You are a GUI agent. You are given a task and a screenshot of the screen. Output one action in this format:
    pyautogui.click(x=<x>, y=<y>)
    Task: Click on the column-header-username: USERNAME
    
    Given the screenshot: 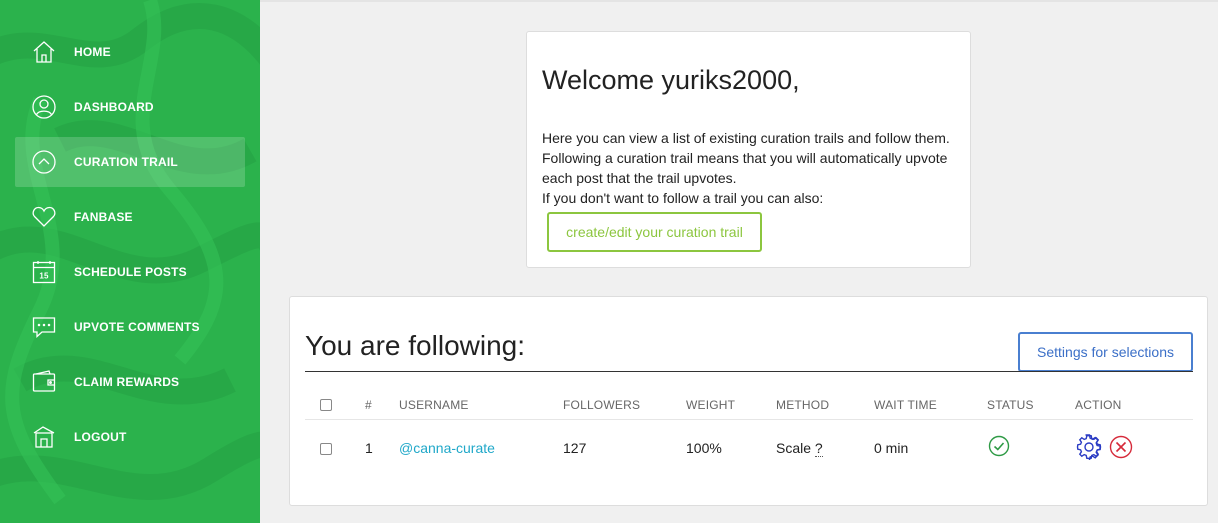 What is the action you would take?
    pyautogui.click(x=434, y=405)
    